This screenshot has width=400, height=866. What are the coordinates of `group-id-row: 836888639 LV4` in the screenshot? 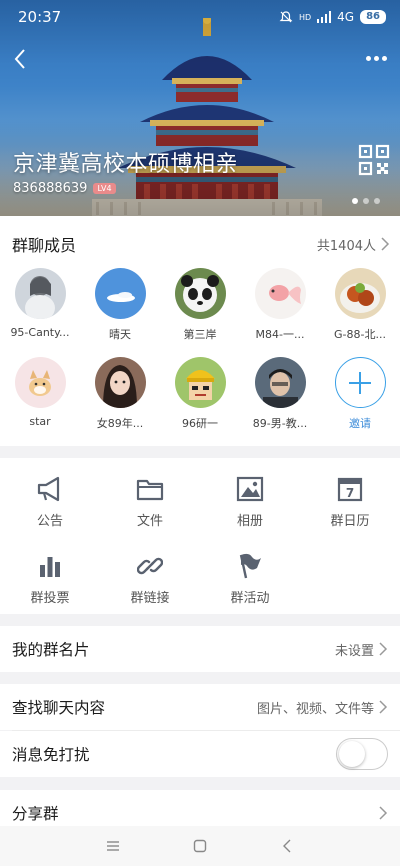 It's located at (64, 188).